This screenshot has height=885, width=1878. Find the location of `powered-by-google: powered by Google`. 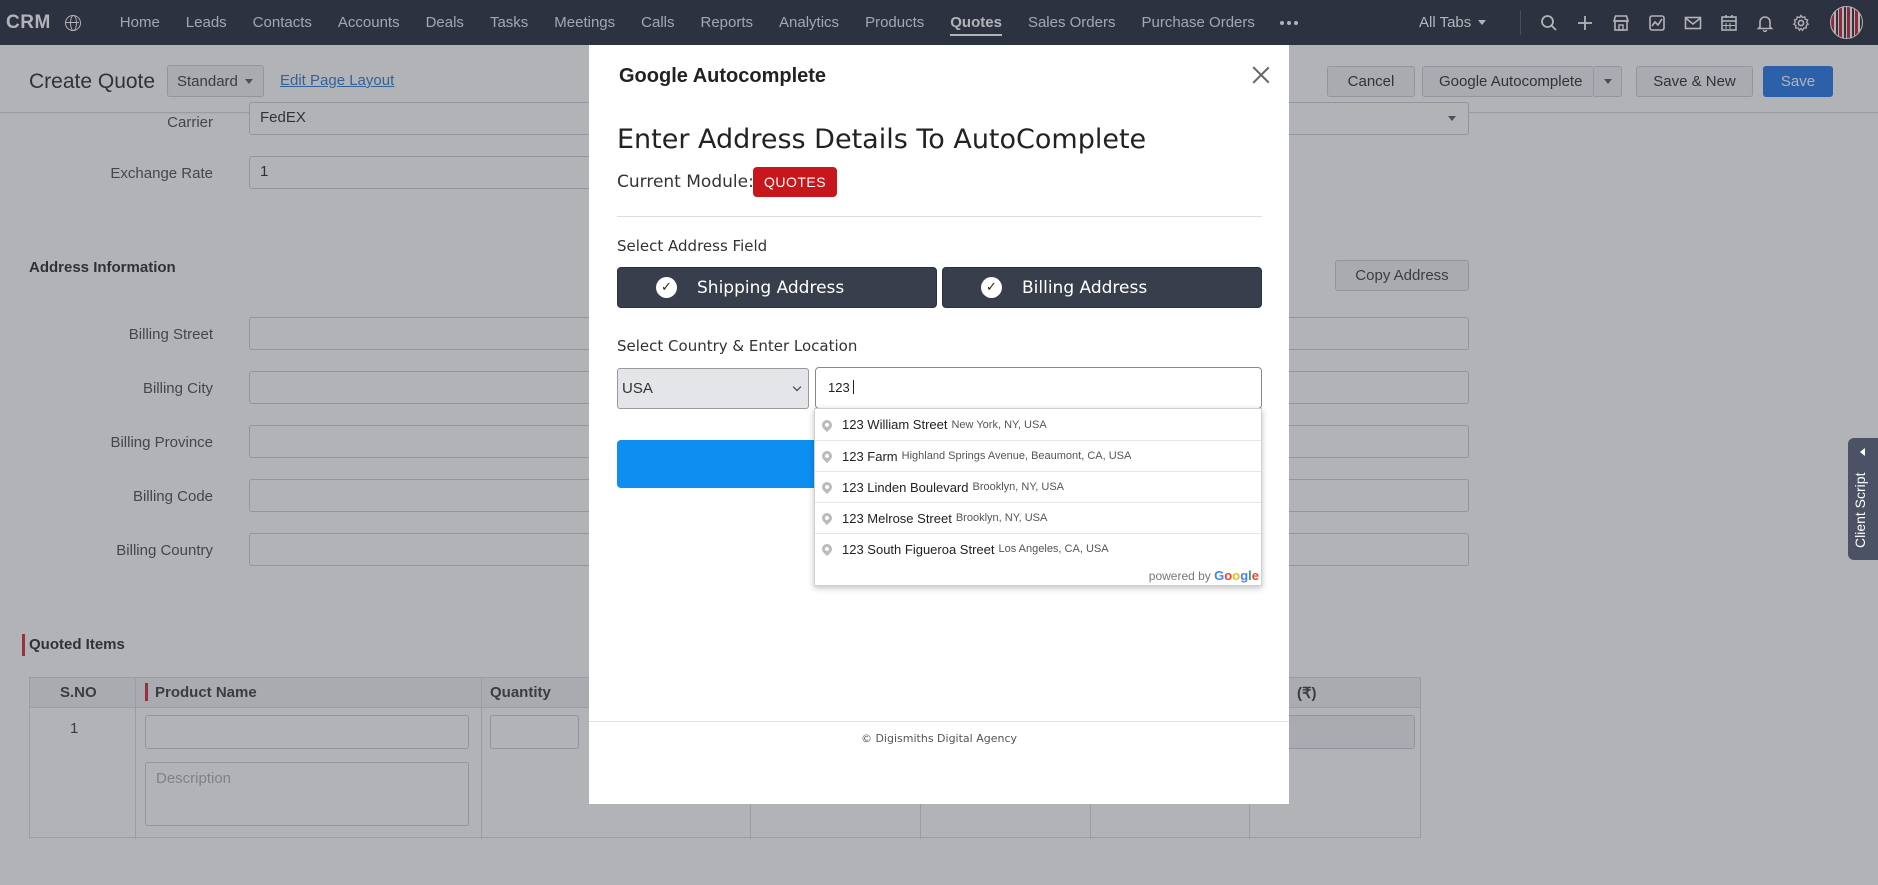

powered-by-google: powered by Google is located at coordinates (1204, 575).